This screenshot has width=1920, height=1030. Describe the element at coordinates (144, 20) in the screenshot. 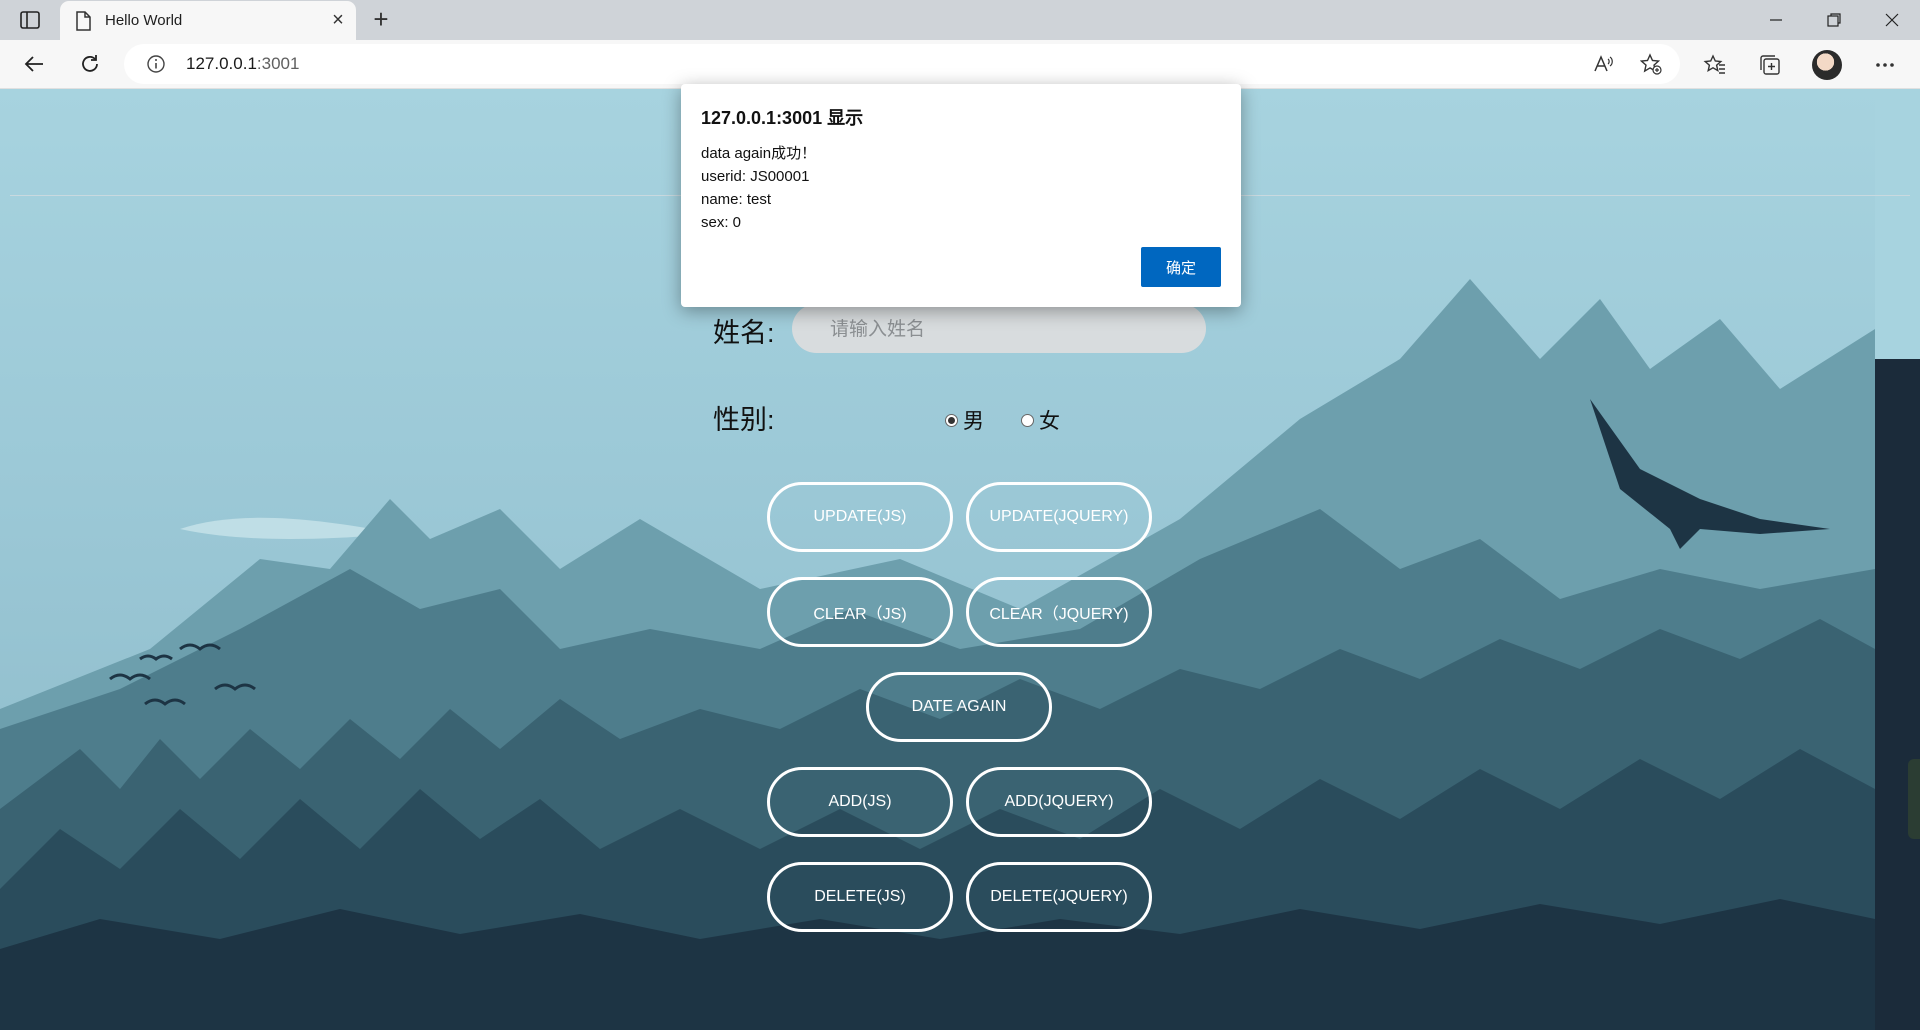

I see `tab-title: Hello World` at that location.